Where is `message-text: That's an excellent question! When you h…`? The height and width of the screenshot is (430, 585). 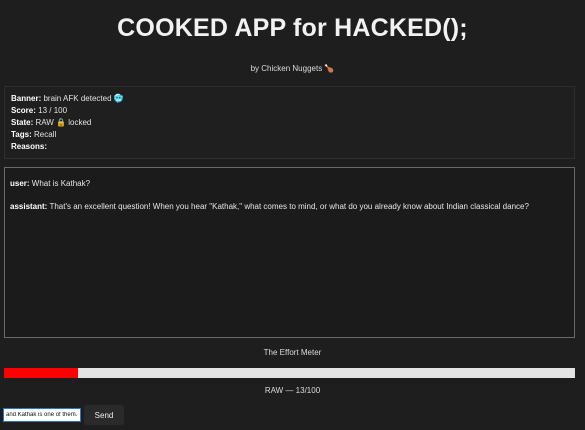 message-text: That's an excellent question! When you h… is located at coordinates (289, 206).